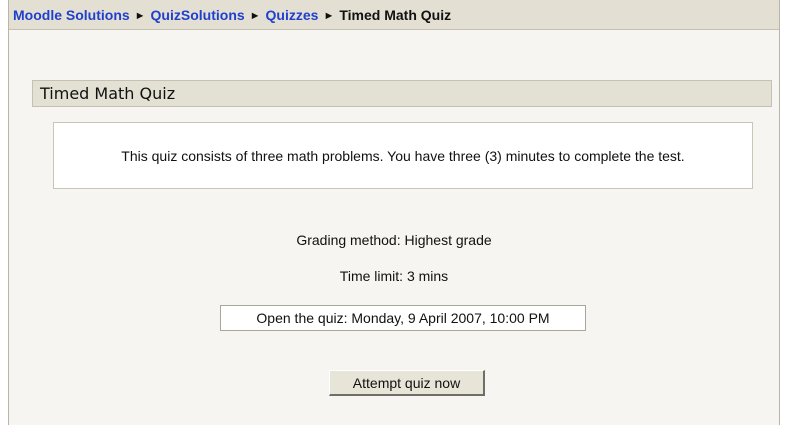 The height and width of the screenshot is (425, 789). Describe the element at coordinates (407, 383) in the screenshot. I see `attempt-quiz-button: Attempt quiz now` at that location.